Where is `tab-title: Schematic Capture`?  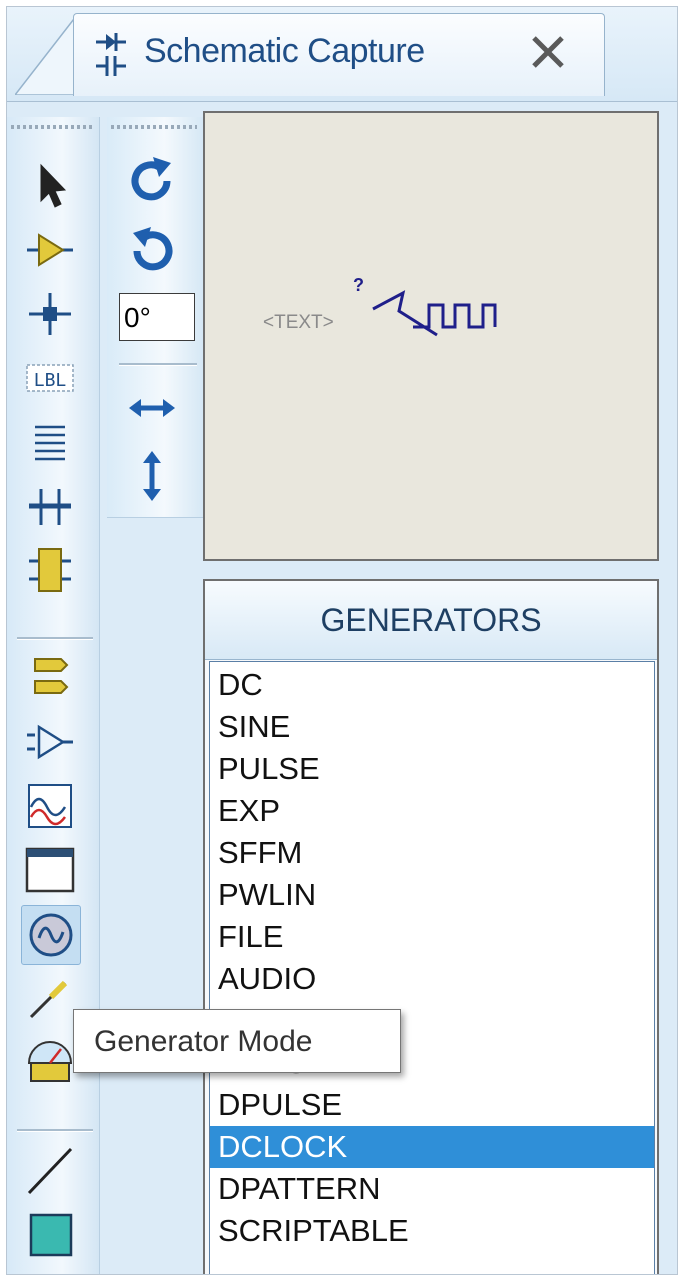 tab-title: Schematic Capture is located at coordinates (284, 51).